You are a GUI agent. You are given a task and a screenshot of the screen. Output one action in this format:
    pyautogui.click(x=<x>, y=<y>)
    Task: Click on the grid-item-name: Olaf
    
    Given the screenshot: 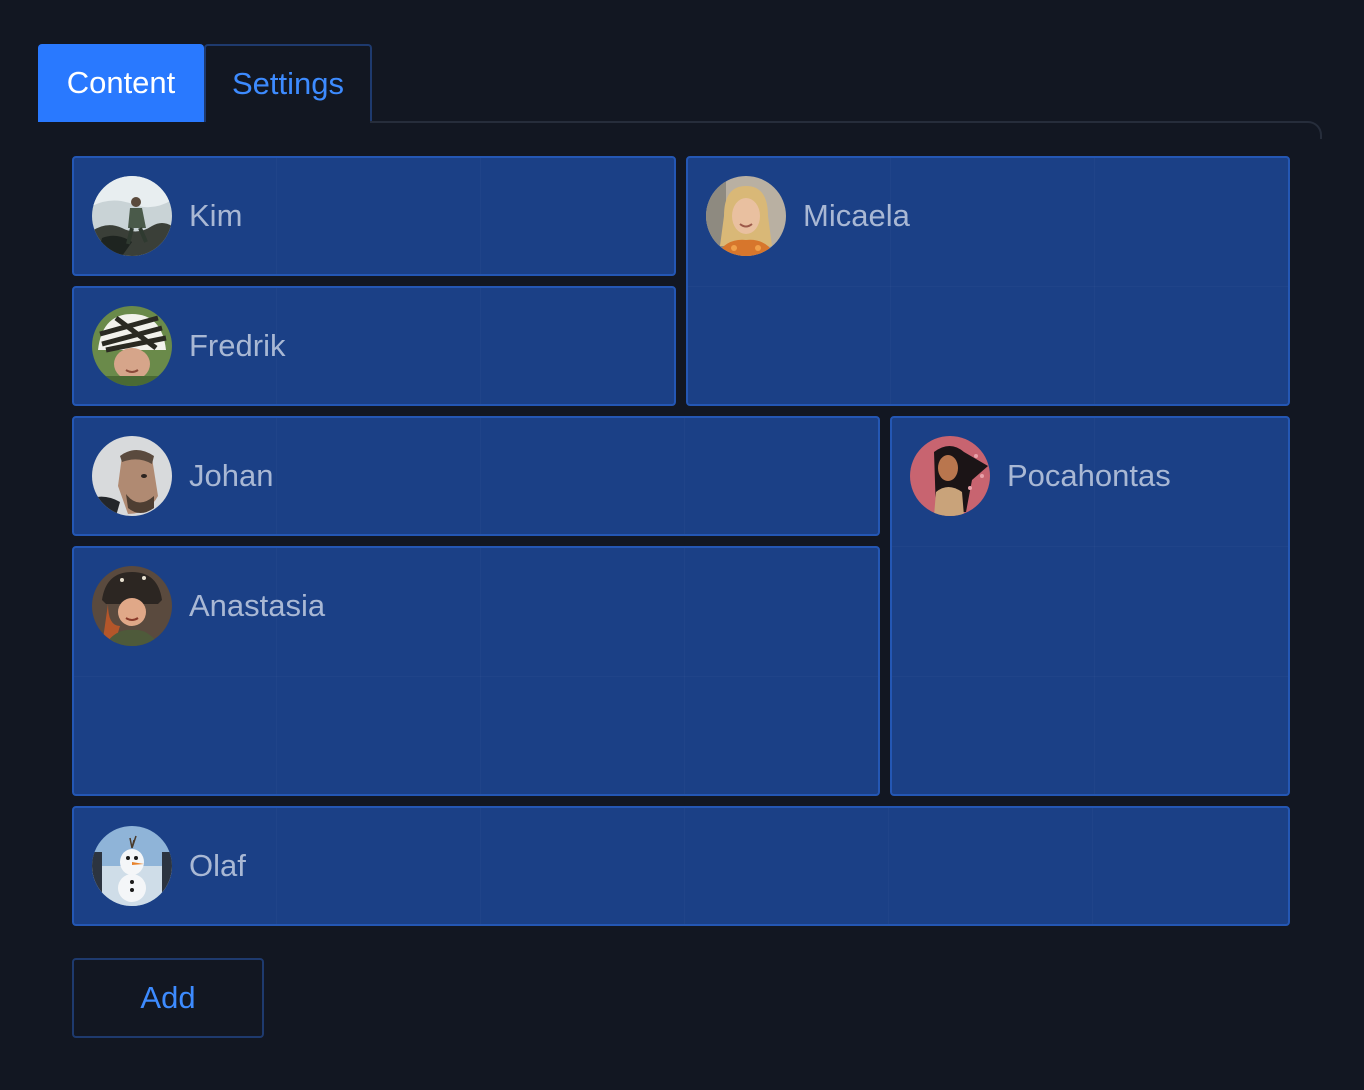 What is the action you would take?
    pyautogui.click(x=217, y=865)
    